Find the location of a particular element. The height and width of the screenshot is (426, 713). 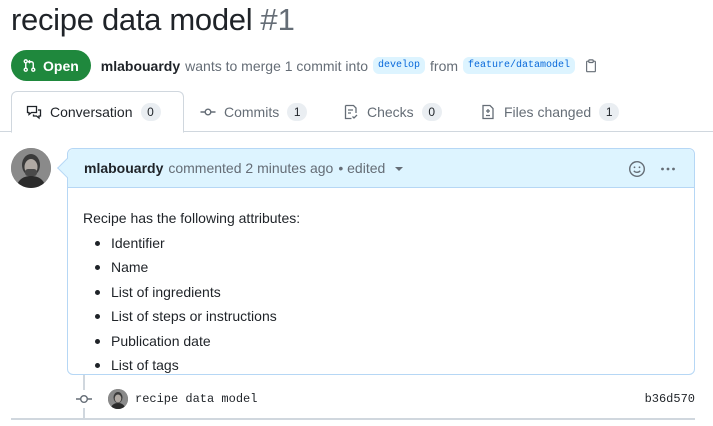

comment-timestamp: commented 2 minutes ago is located at coordinates (250, 168).